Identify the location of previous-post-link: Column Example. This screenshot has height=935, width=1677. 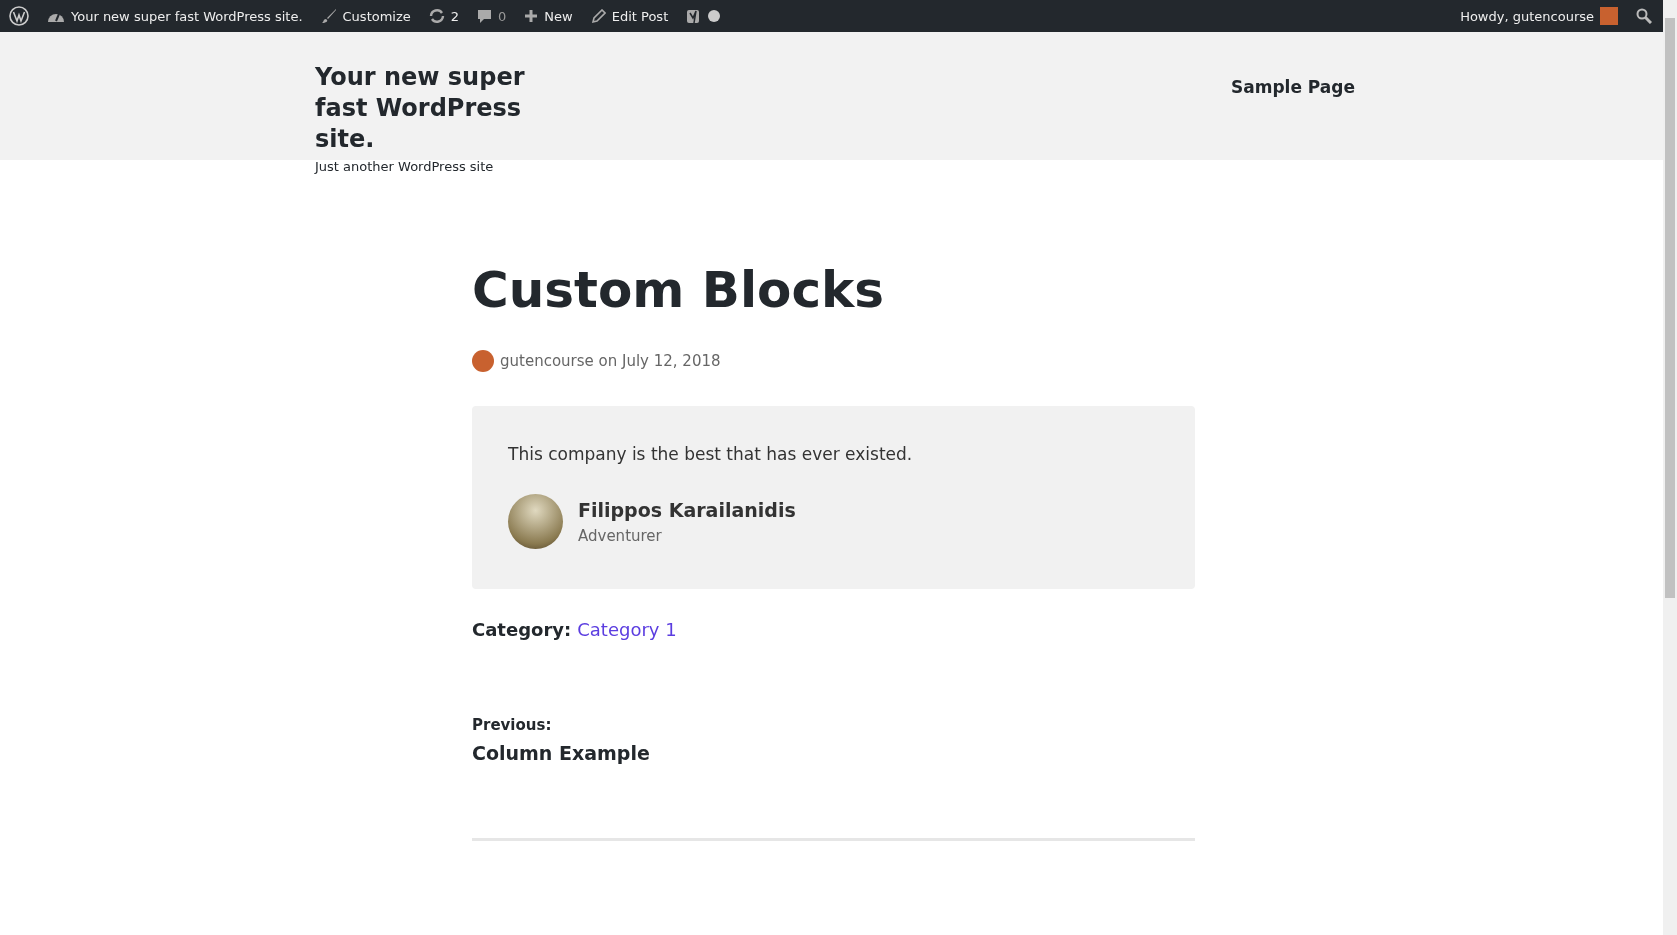
(833, 753).